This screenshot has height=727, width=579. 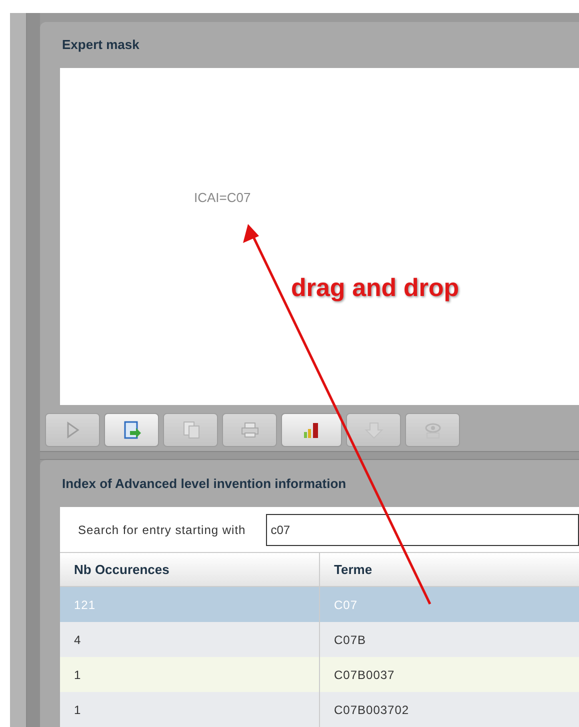 What do you see at coordinates (350, 640) in the screenshot?
I see `table-cell-text: C07B` at bounding box center [350, 640].